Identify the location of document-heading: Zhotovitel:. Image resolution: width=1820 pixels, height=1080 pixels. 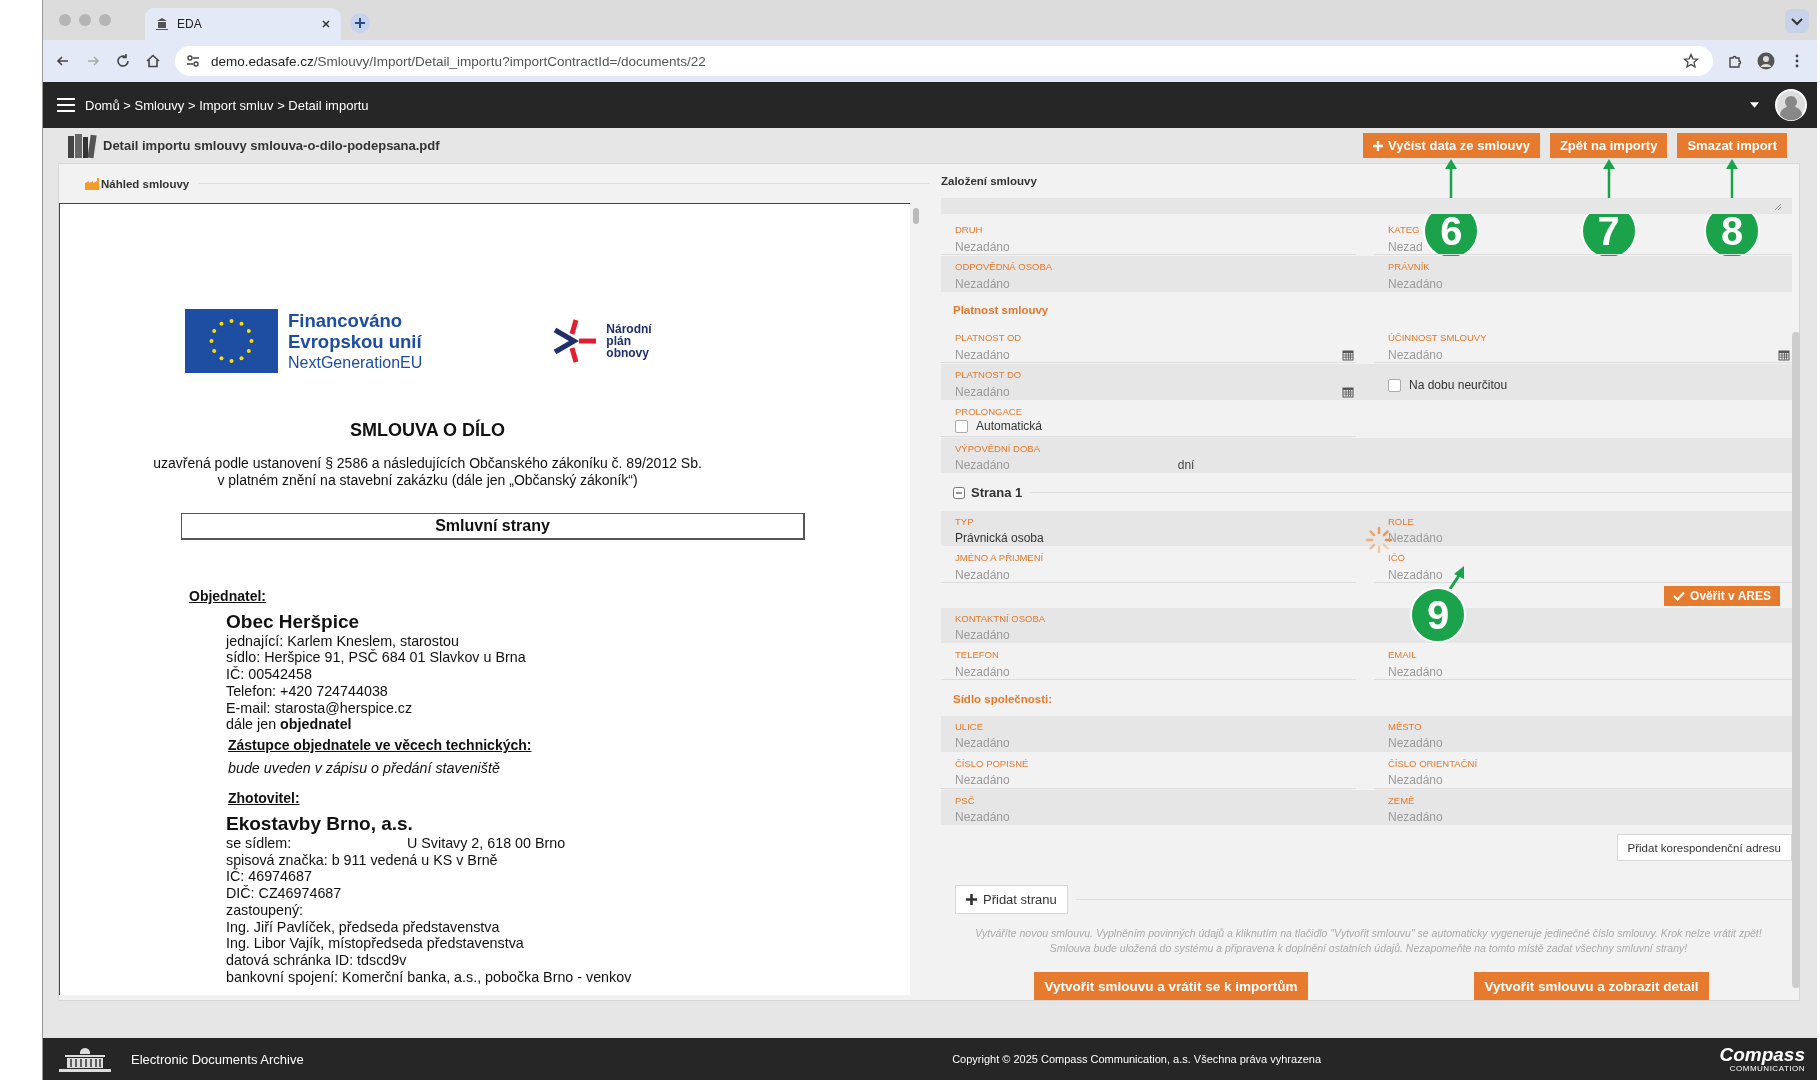
(263, 799).